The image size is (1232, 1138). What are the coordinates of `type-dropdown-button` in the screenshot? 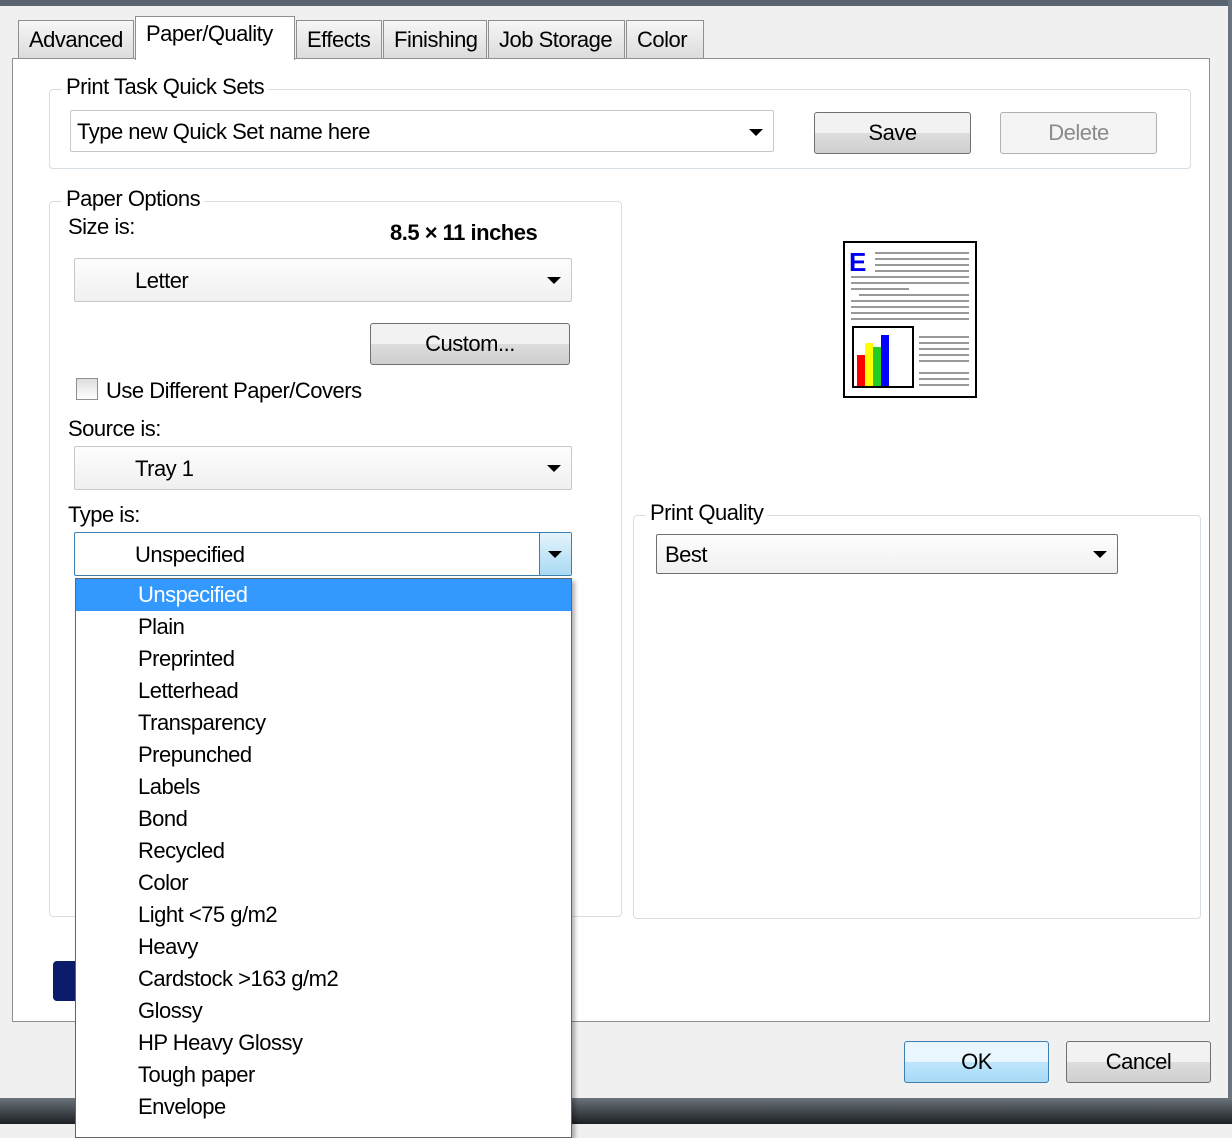 It's located at (555, 554).